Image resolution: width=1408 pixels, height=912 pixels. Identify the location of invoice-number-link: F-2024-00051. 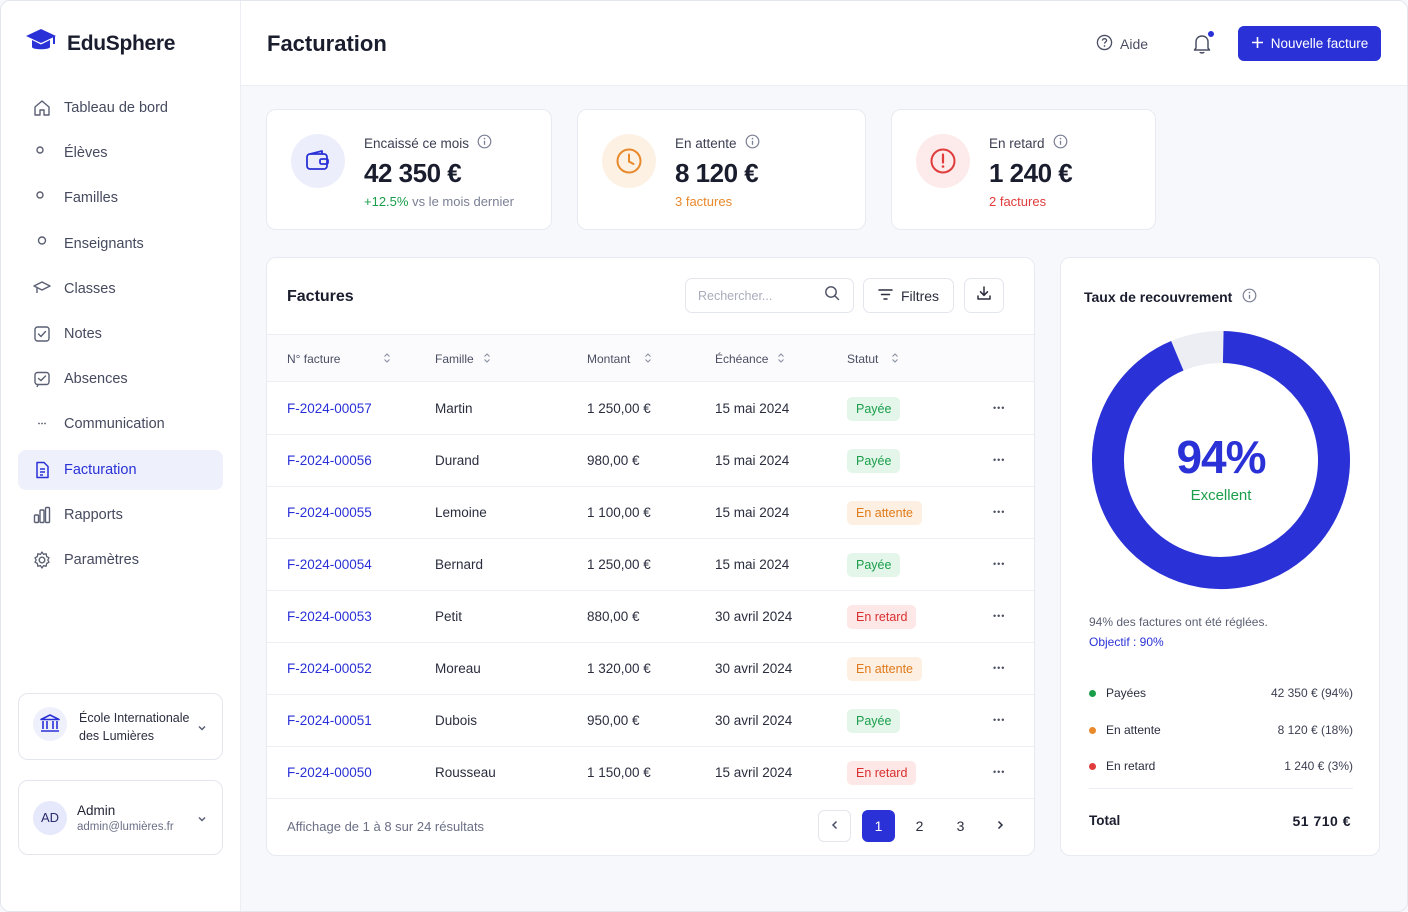
(329, 720).